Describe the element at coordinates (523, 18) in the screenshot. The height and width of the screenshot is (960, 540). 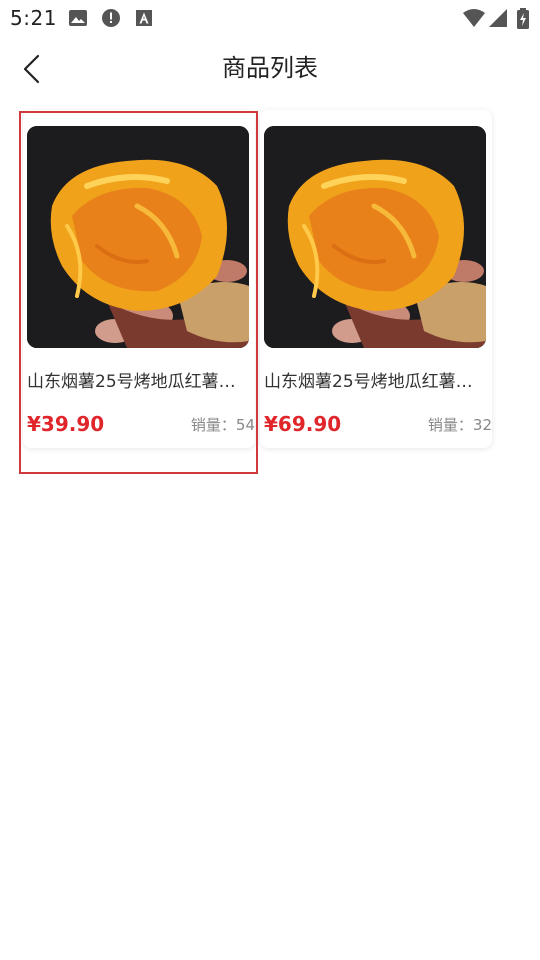
I see `battery-charging-icon` at that location.